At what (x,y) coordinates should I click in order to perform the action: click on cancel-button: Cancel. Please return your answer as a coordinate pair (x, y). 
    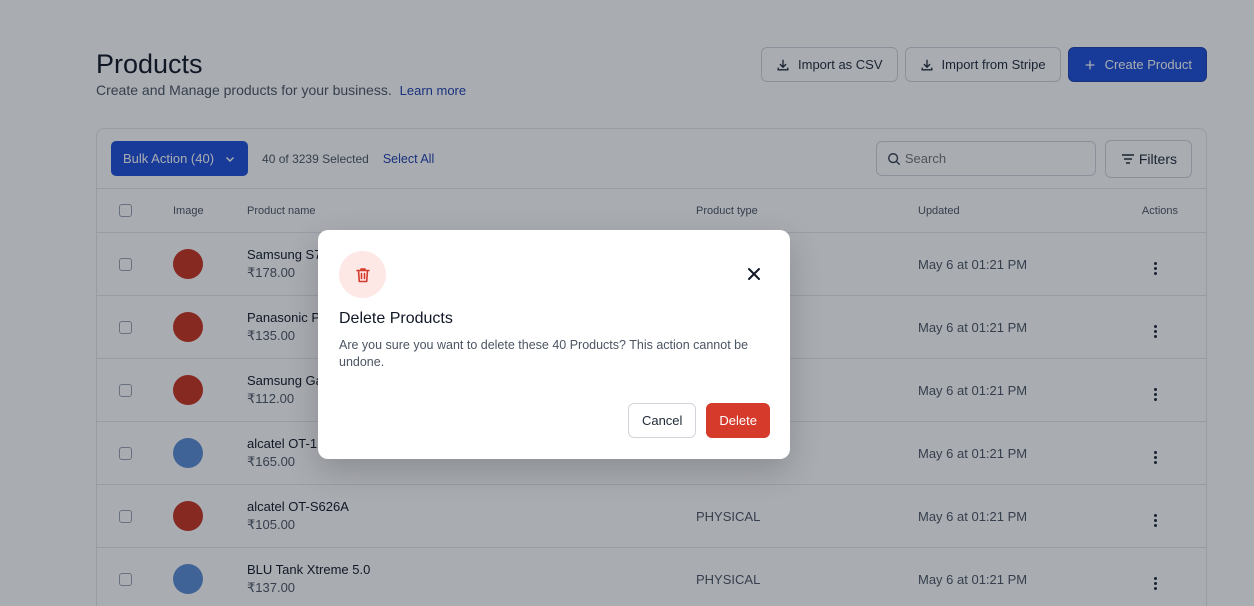
    Looking at the image, I should click on (662, 420).